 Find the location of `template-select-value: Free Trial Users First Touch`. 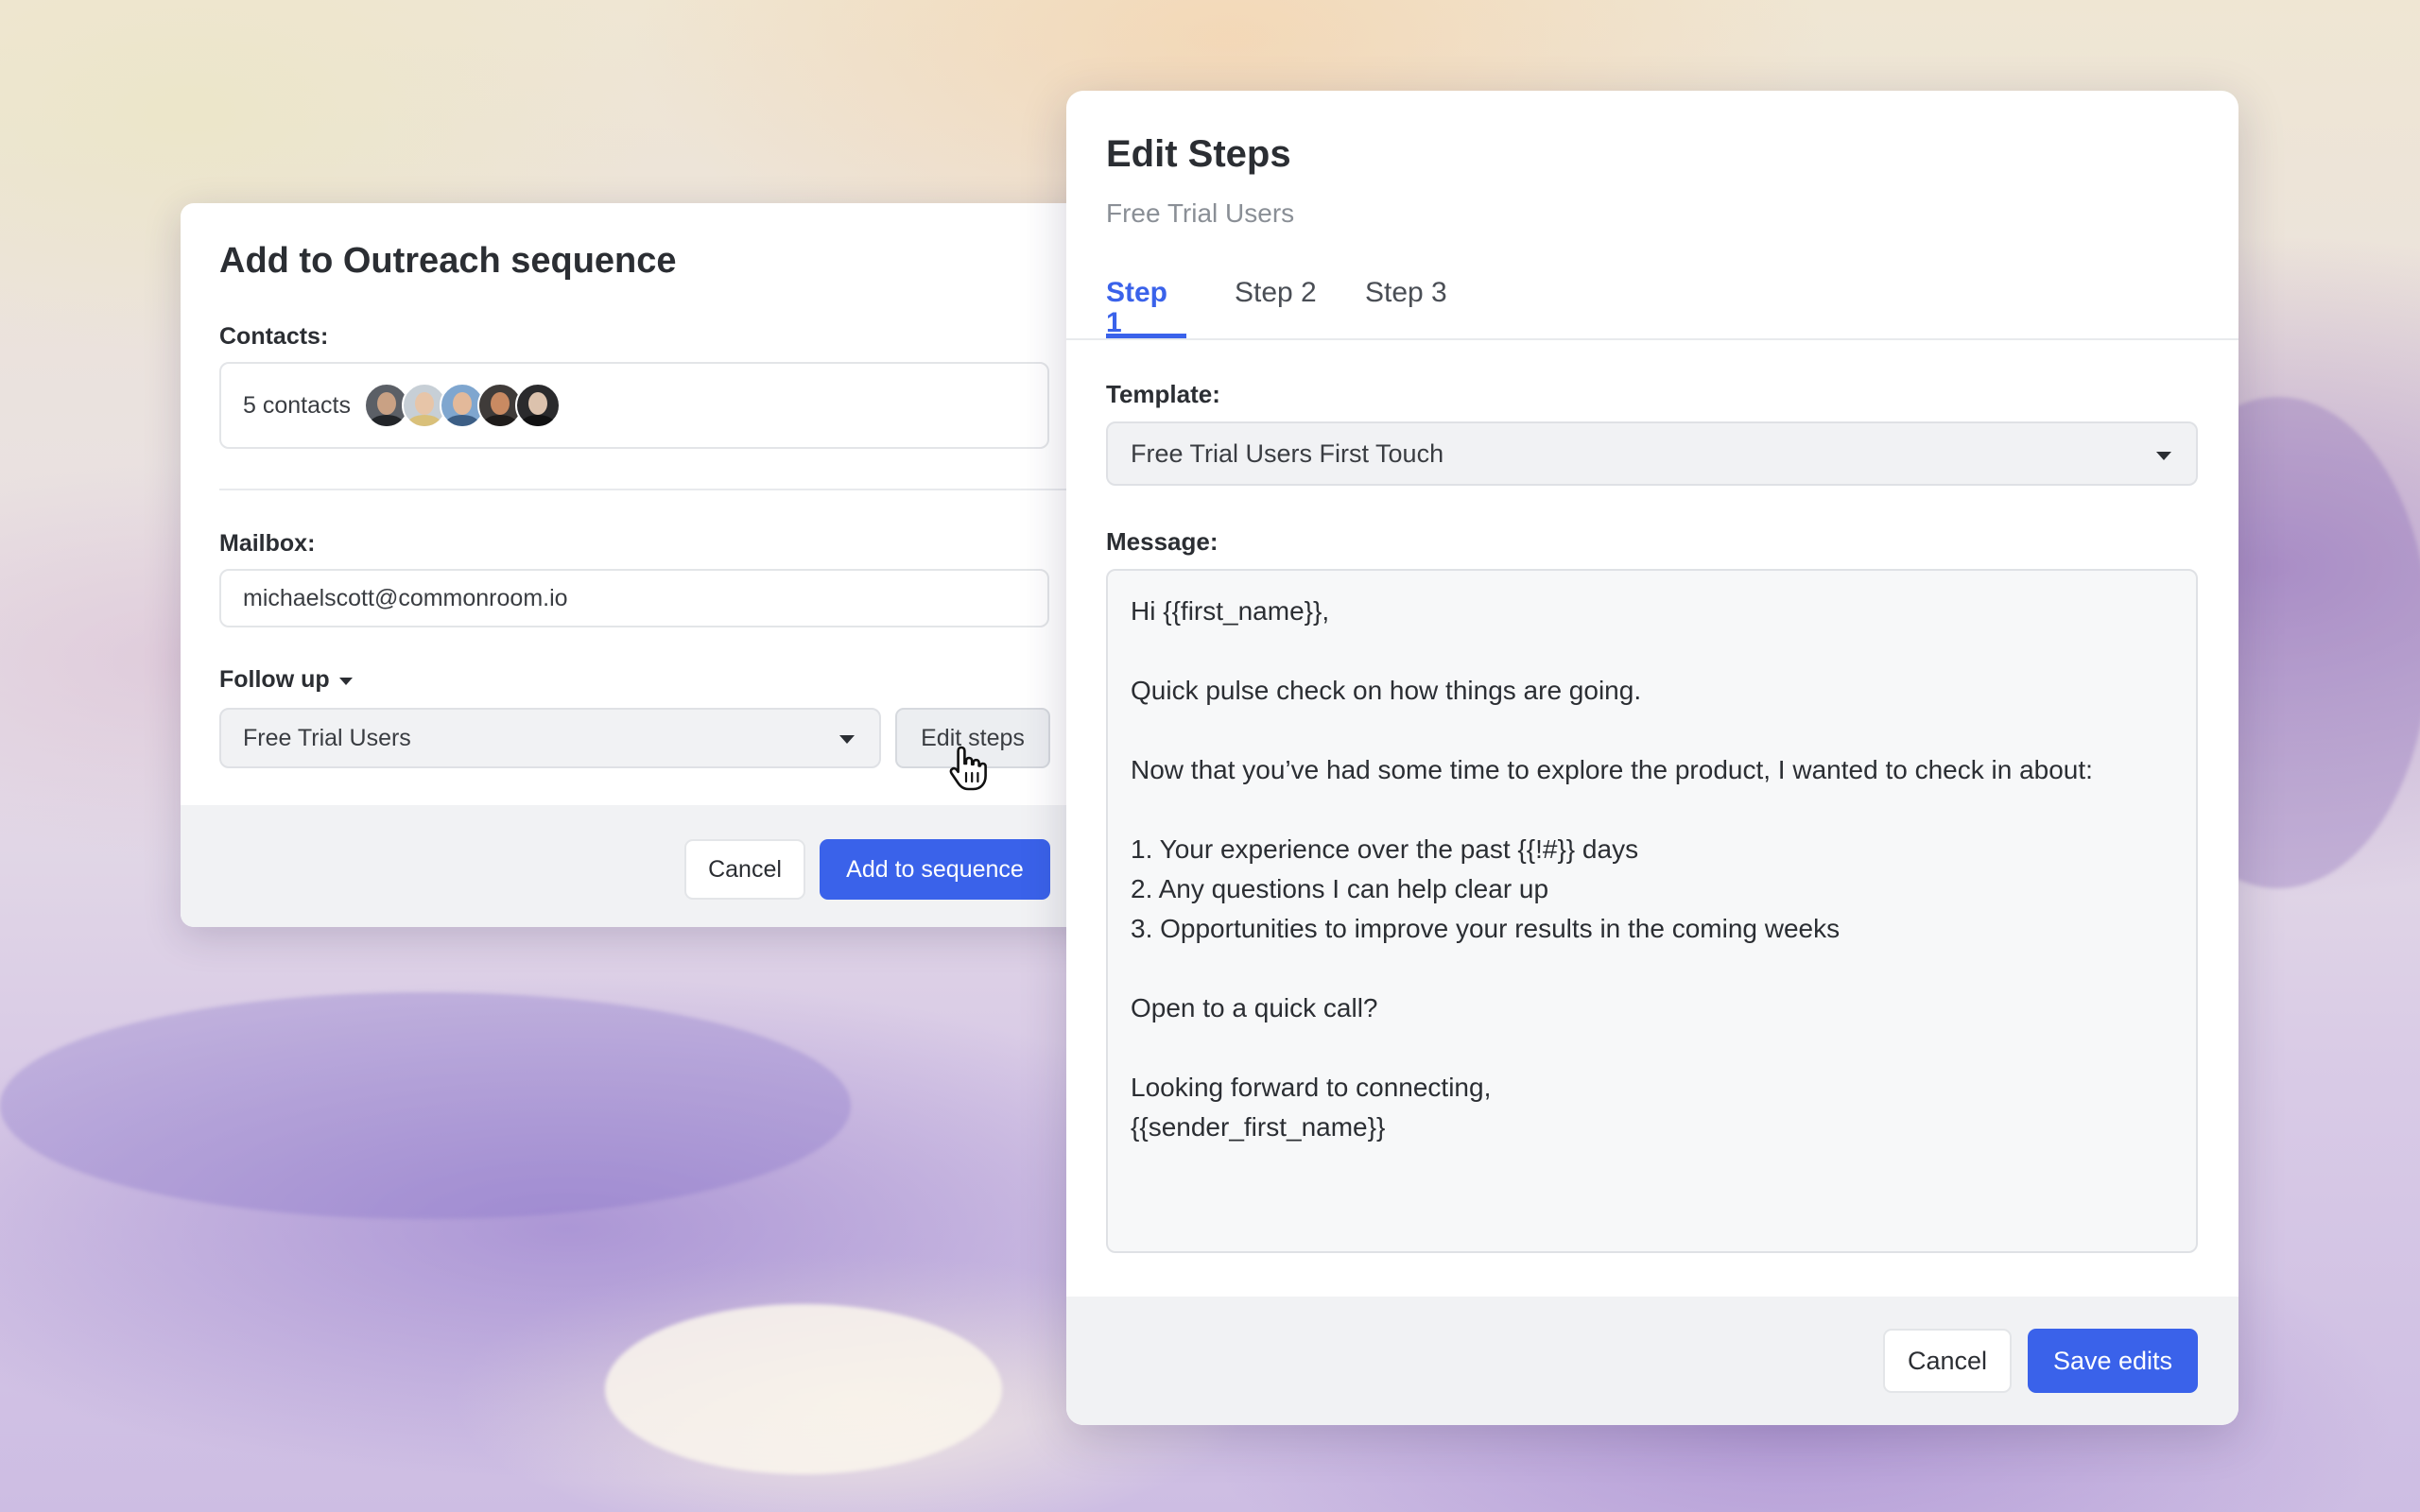

template-select-value: Free Trial Users First Touch is located at coordinates (1288, 453).